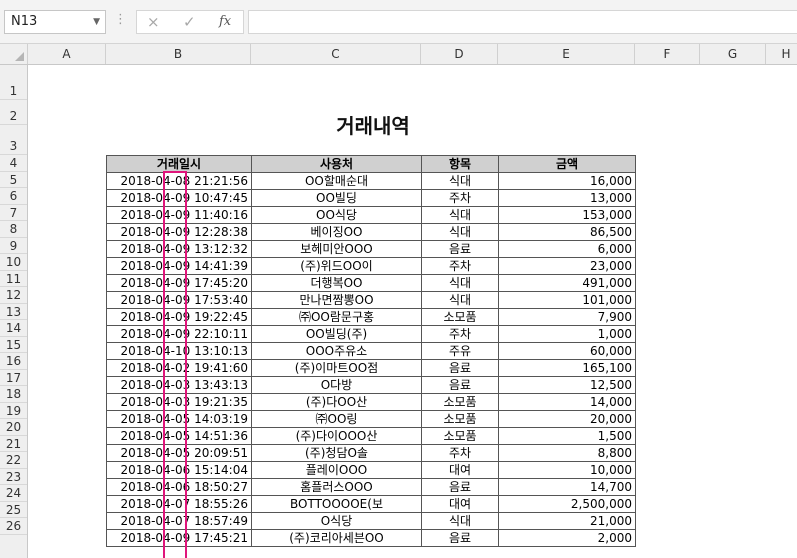  What do you see at coordinates (336, 470) in the screenshot?
I see `cell-merchant: 플레이OOO` at bounding box center [336, 470].